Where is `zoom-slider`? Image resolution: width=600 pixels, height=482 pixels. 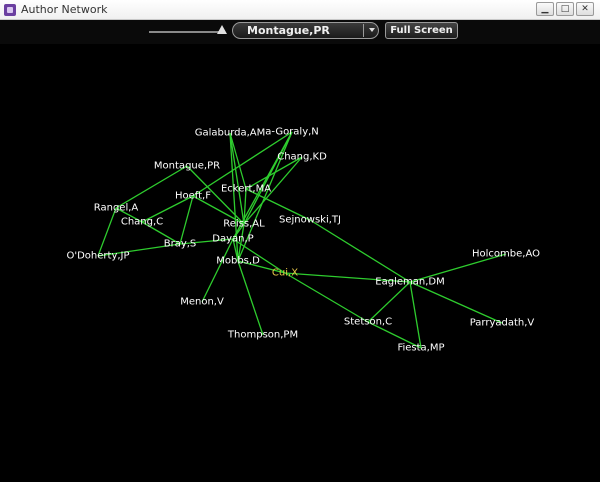 zoom-slider is located at coordinates (187, 32).